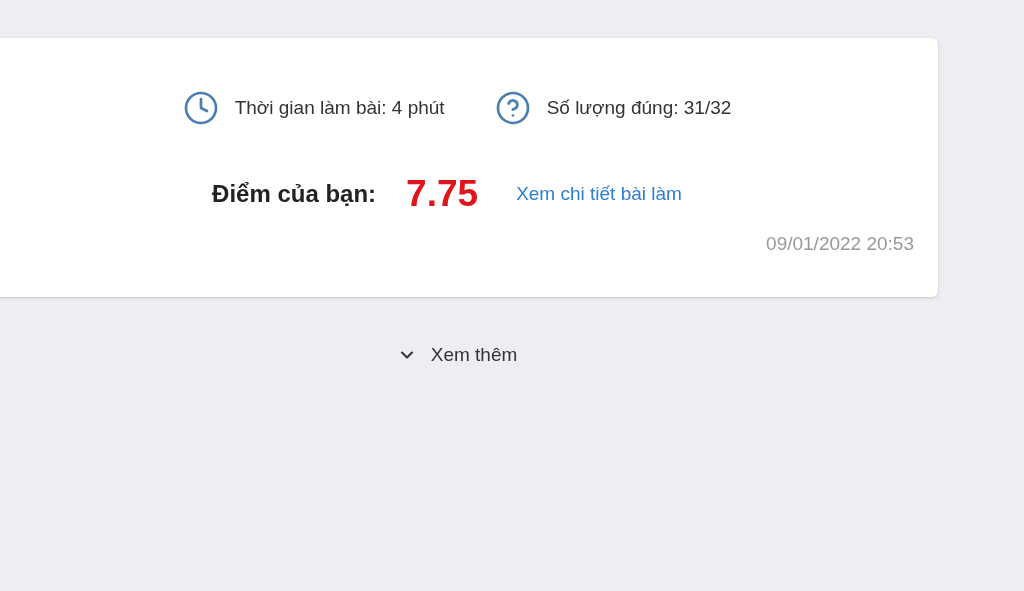  Describe the element at coordinates (200, 108) in the screenshot. I see `clock-icon` at that location.